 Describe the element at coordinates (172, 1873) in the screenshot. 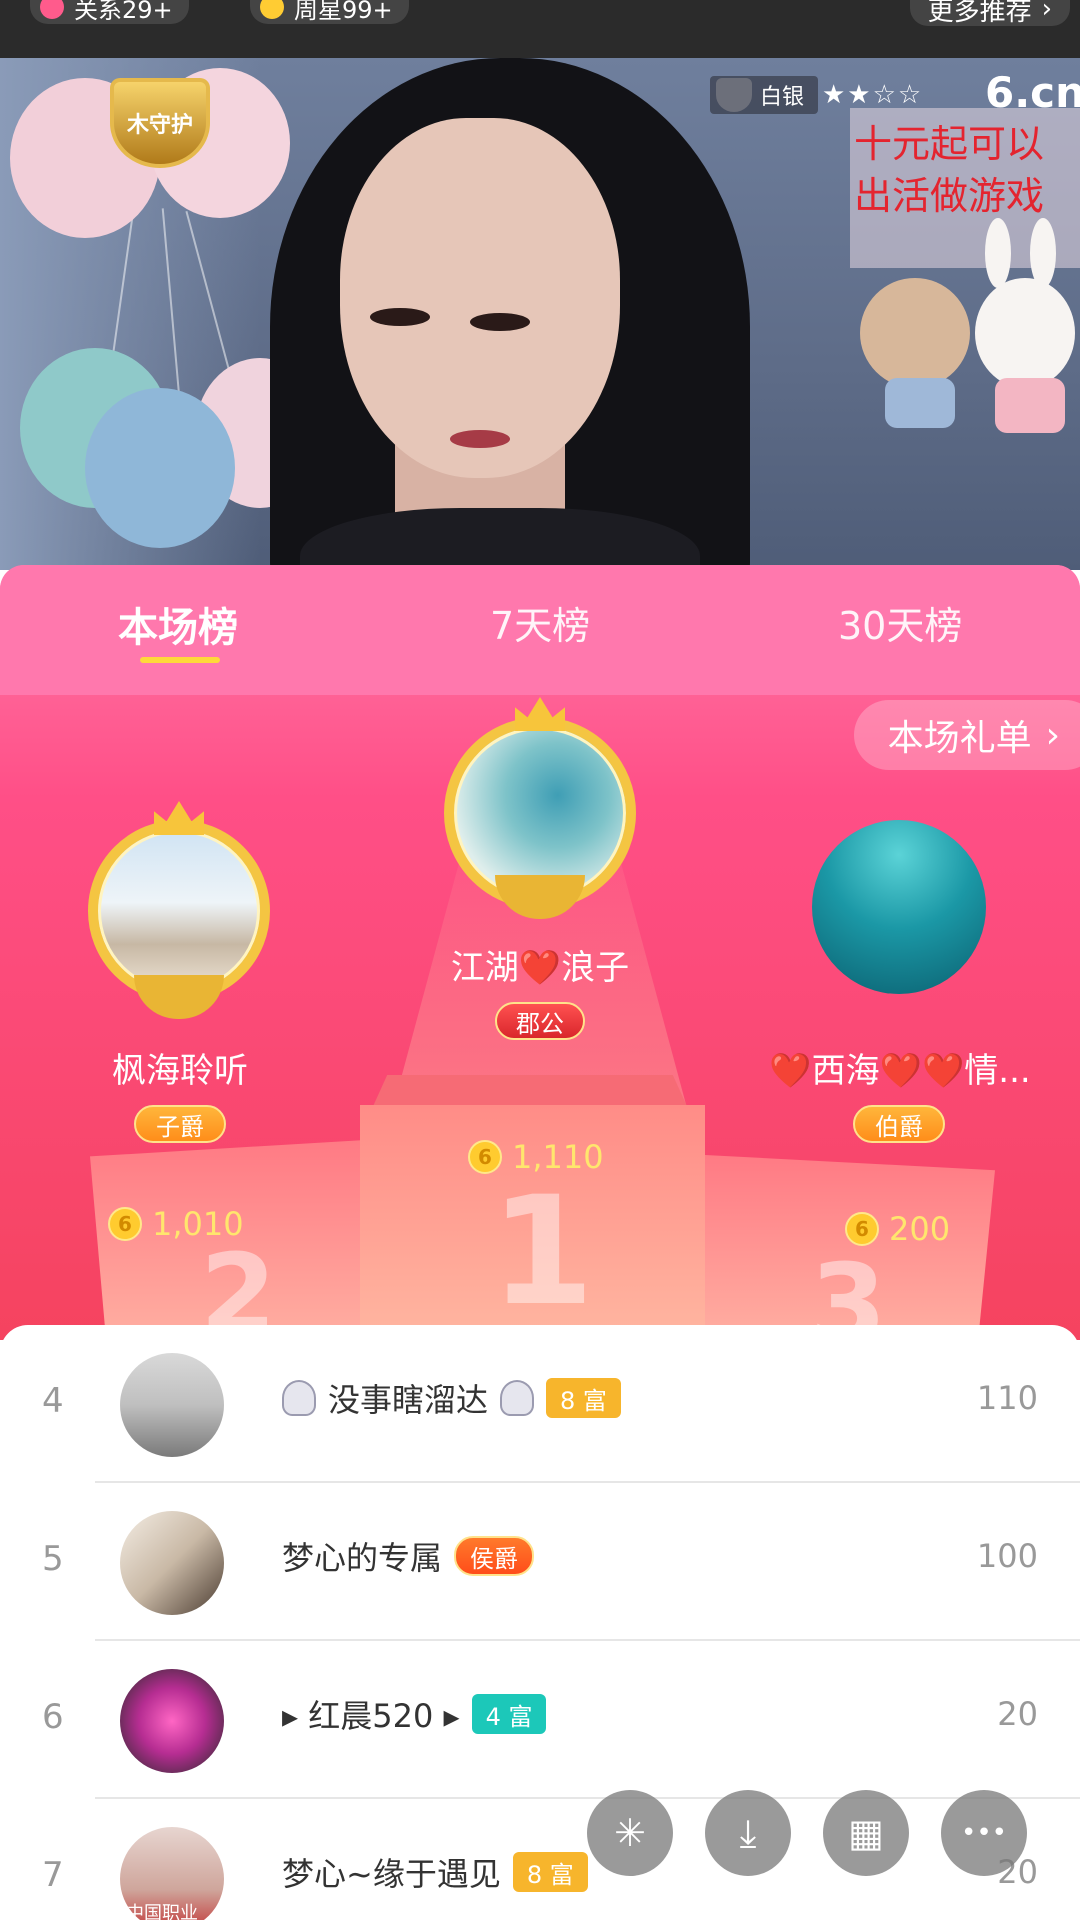

I see `avatar: 中国职业` at that location.